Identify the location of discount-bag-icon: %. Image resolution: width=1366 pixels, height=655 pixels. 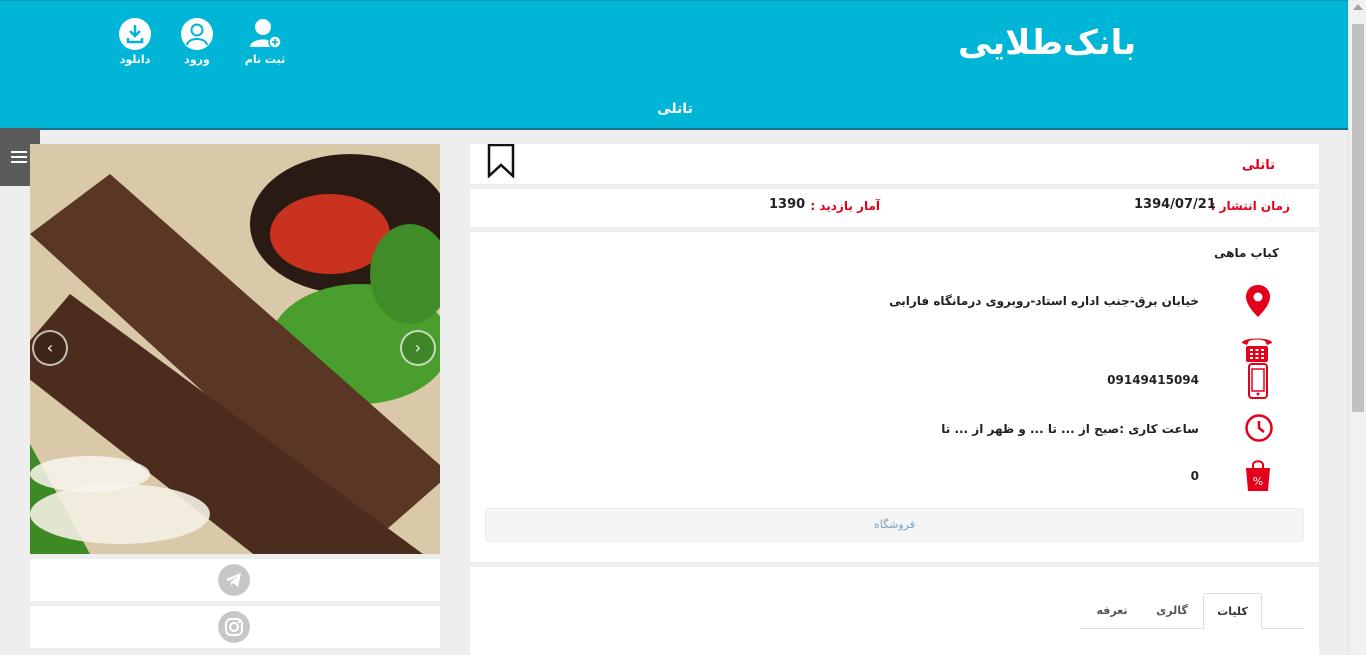
(1258, 475).